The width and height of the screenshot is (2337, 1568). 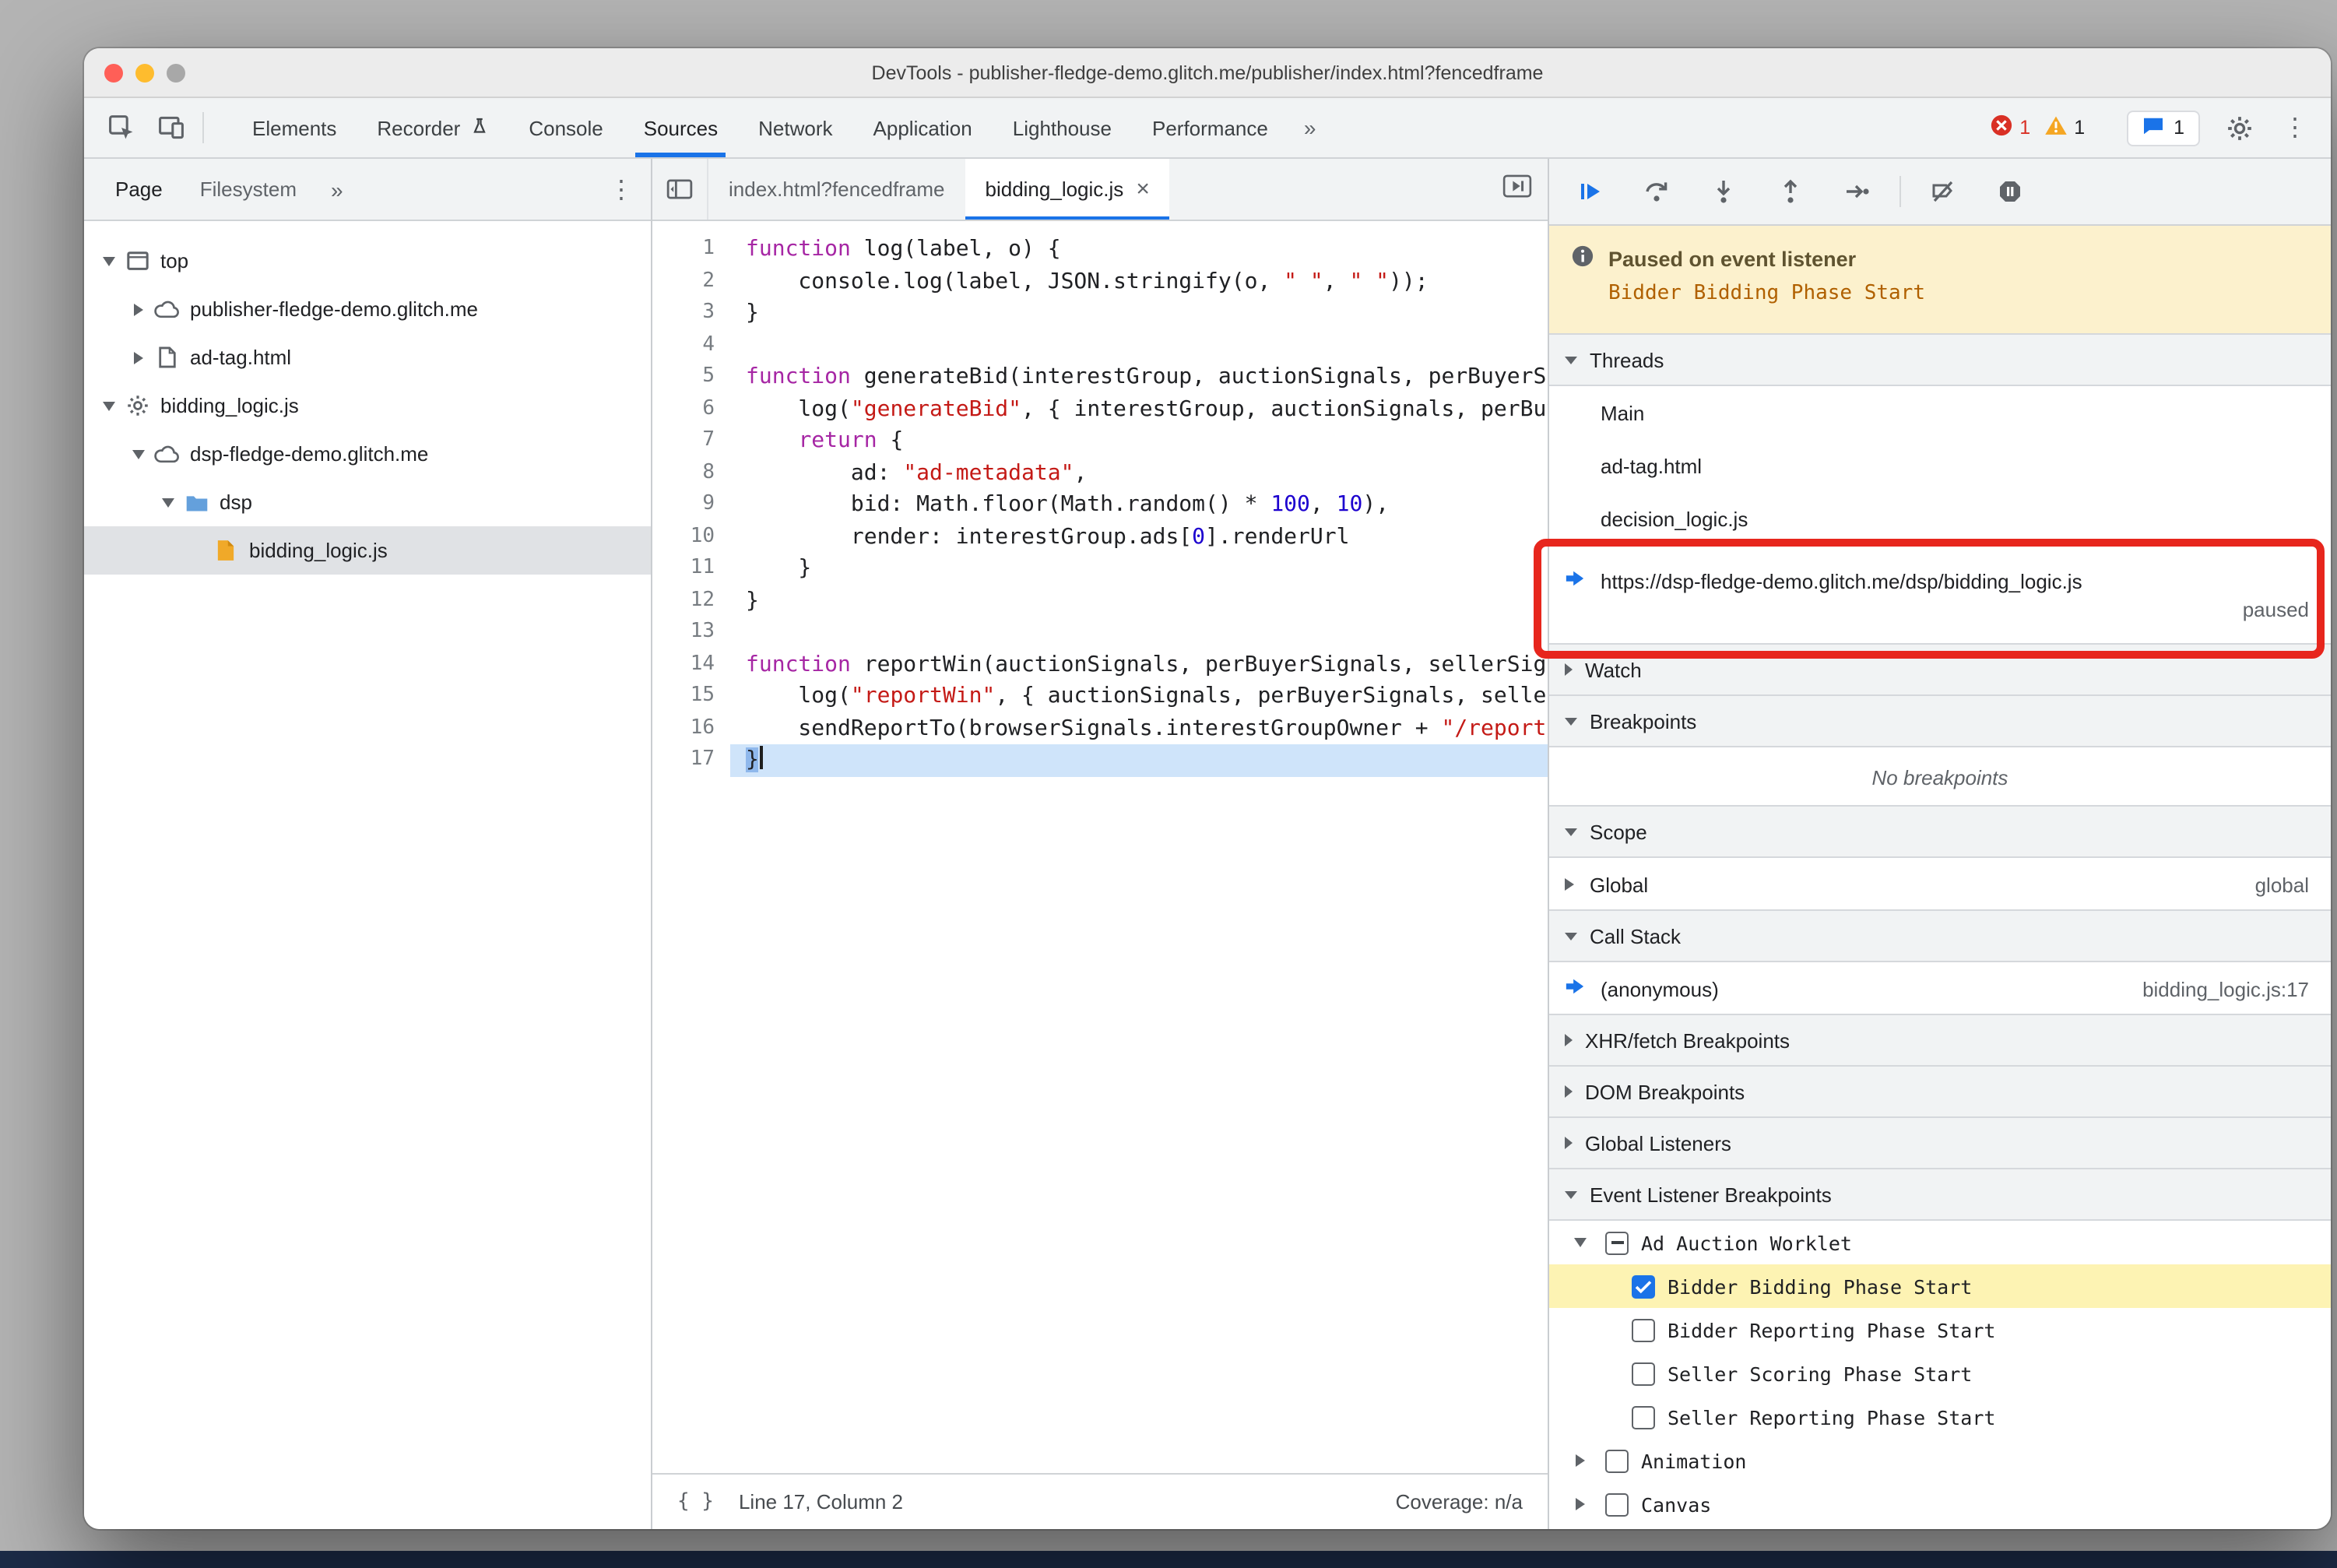 I want to click on line-number: 12, so click(x=684, y=601).